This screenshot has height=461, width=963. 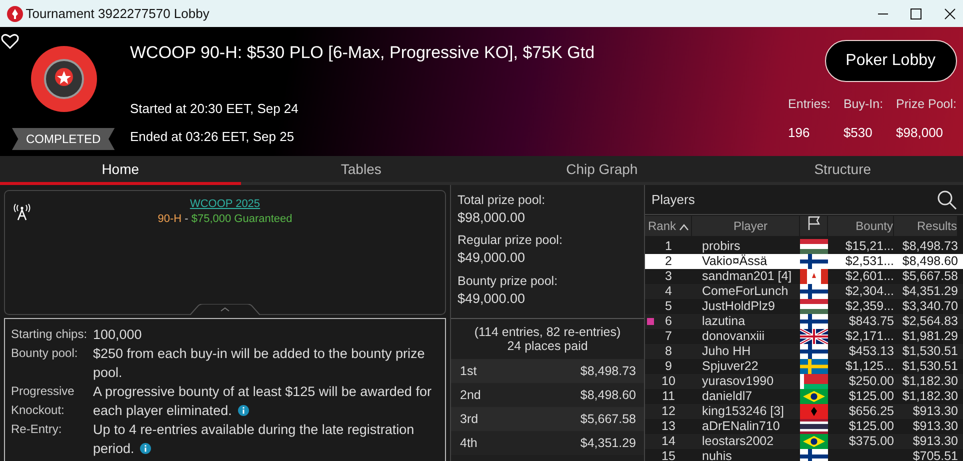 What do you see at coordinates (468, 371) in the screenshot?
I see `payout-place: 1st` at bounding box center [468, 371].